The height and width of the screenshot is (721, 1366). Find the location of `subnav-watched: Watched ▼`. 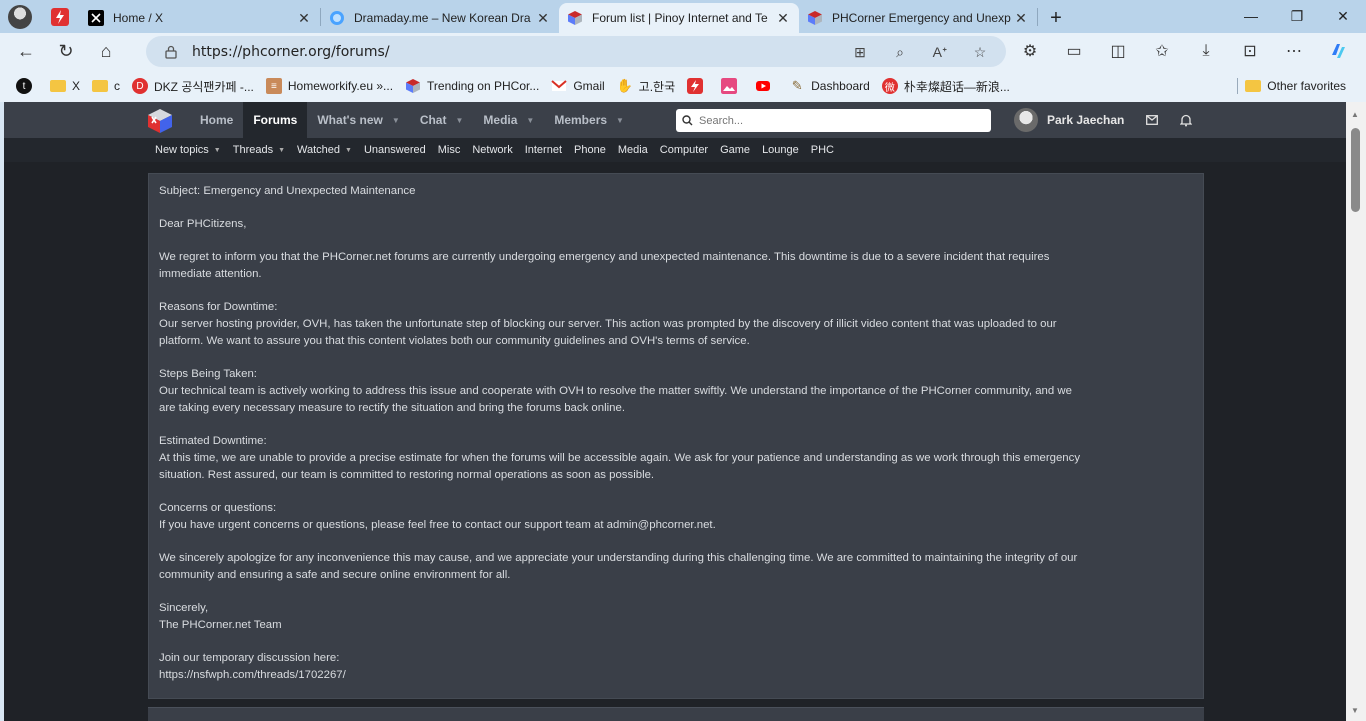

subnav-watched: Watched ▼ is located at coordinates (324, 150).